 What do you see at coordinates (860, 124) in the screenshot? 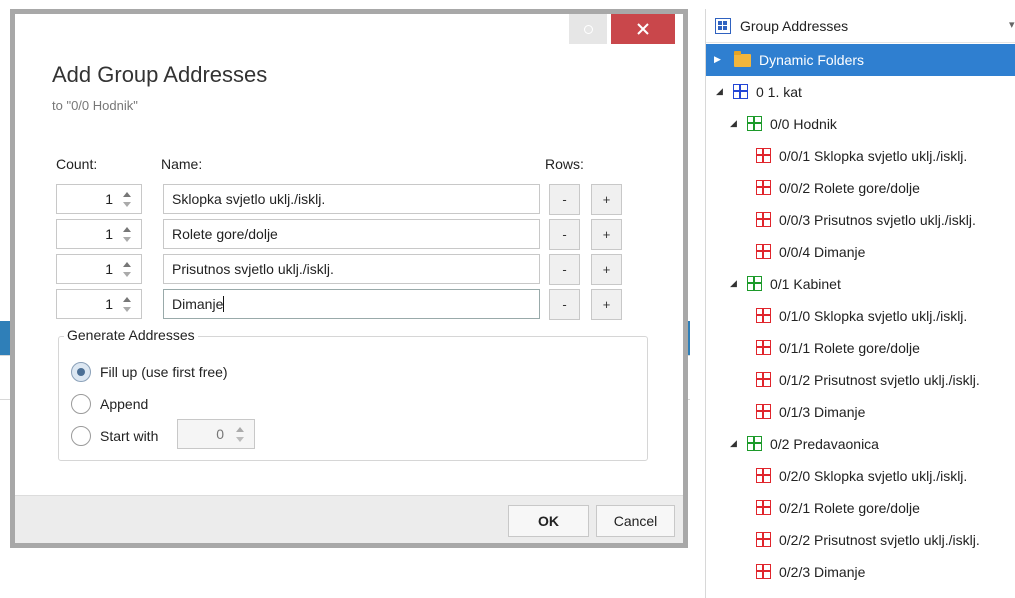
I see `tree-item-middle-group: ◢ 0/0 Hodnik` at bounding box center [860, 124].